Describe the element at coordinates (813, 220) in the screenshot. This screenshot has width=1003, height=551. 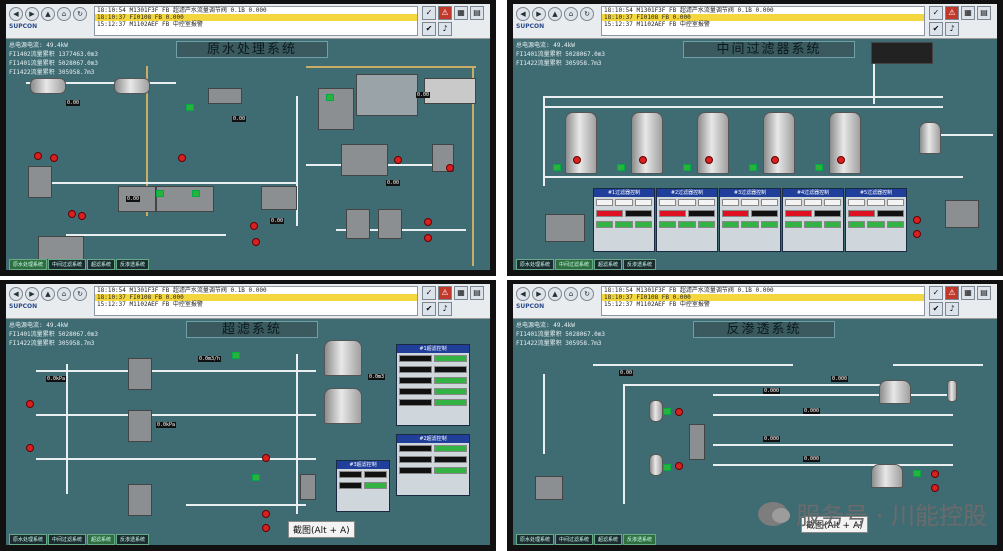
I see `filter-control-panel: #4过滤器控制` at that location.